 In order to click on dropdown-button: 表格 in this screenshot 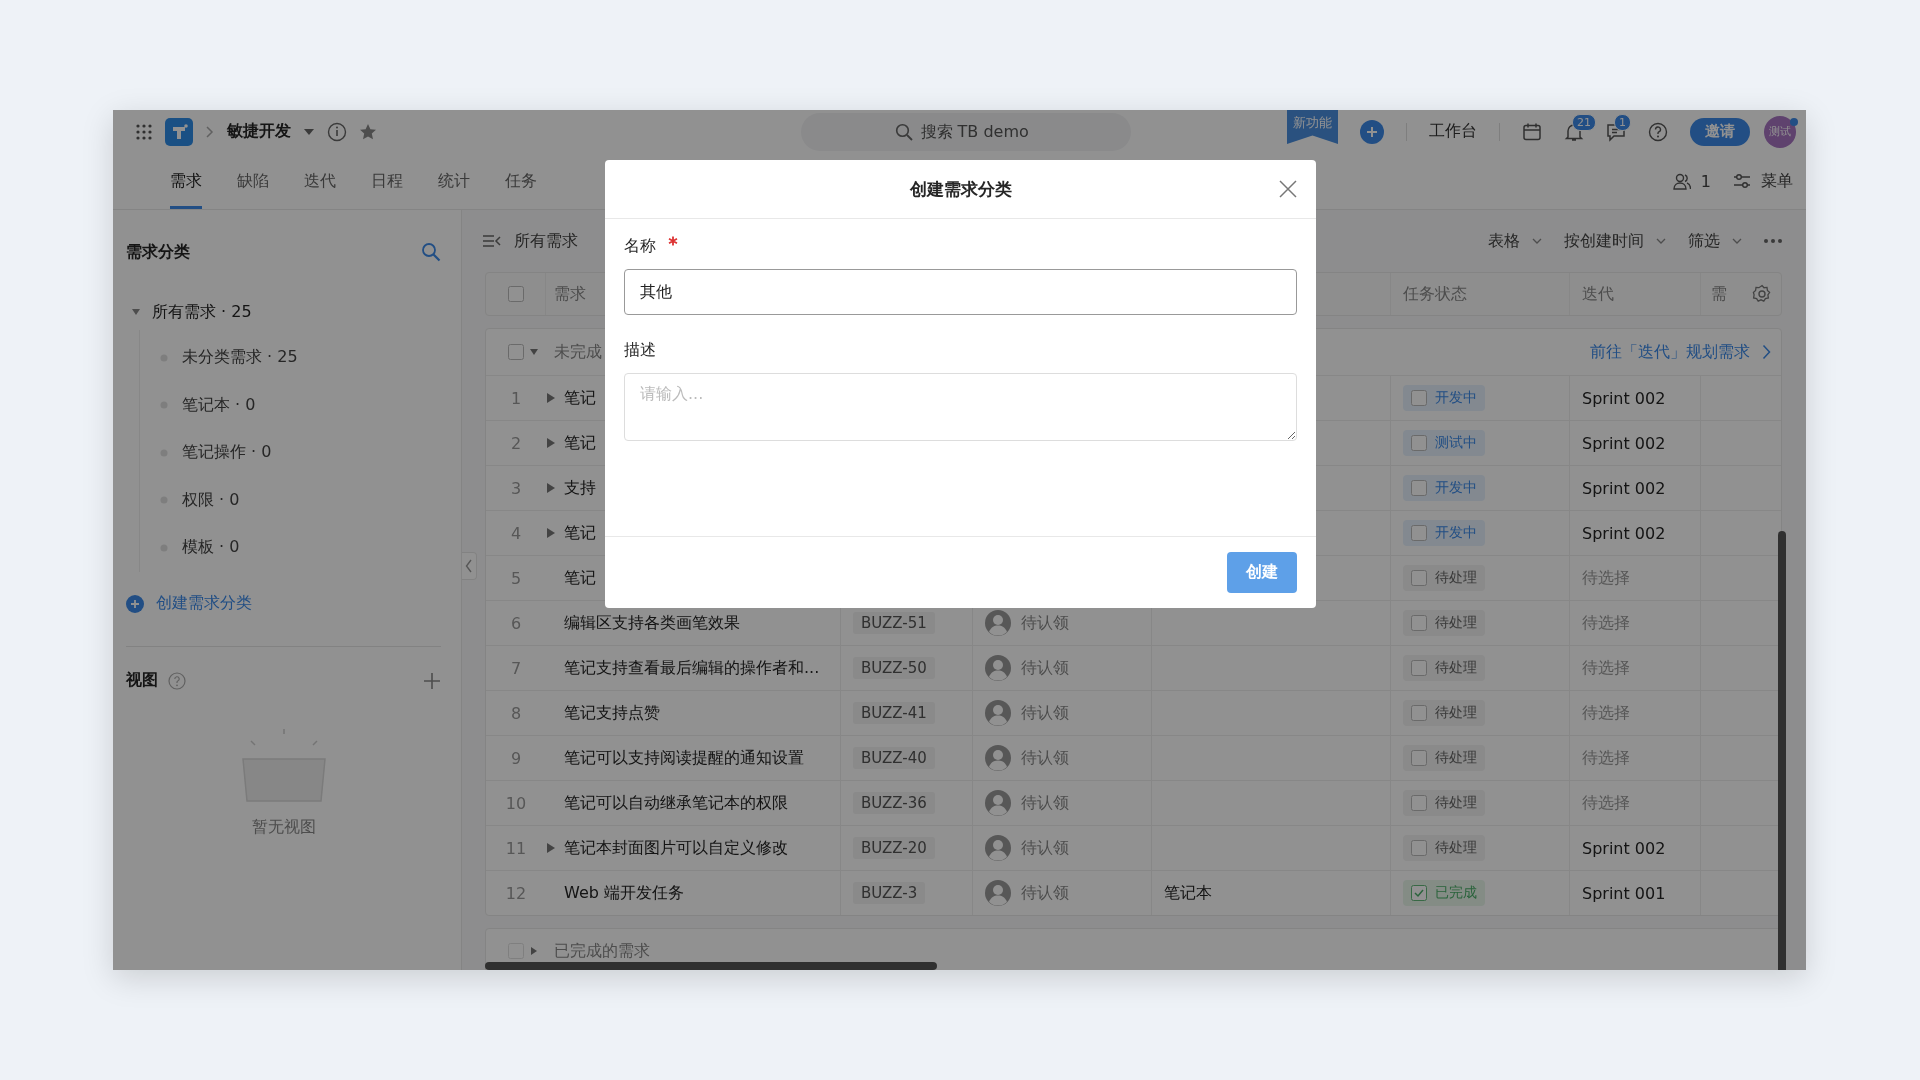, I will do `click(1504, 241)`.